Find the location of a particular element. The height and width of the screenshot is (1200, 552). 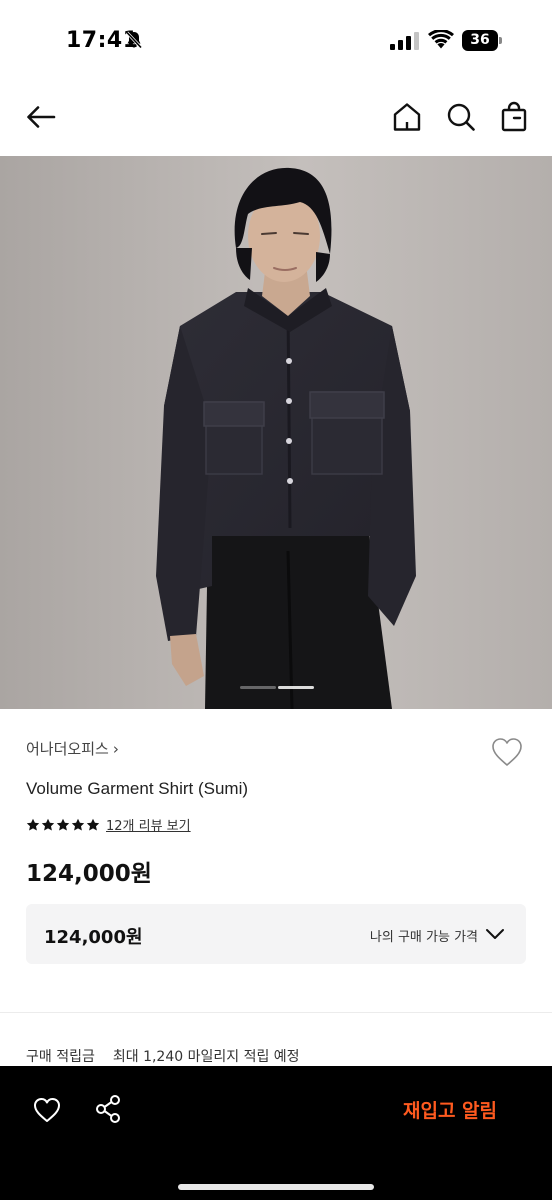

bottom-action-bar: 재입고 알림 is located at coordinates (276, 1133).